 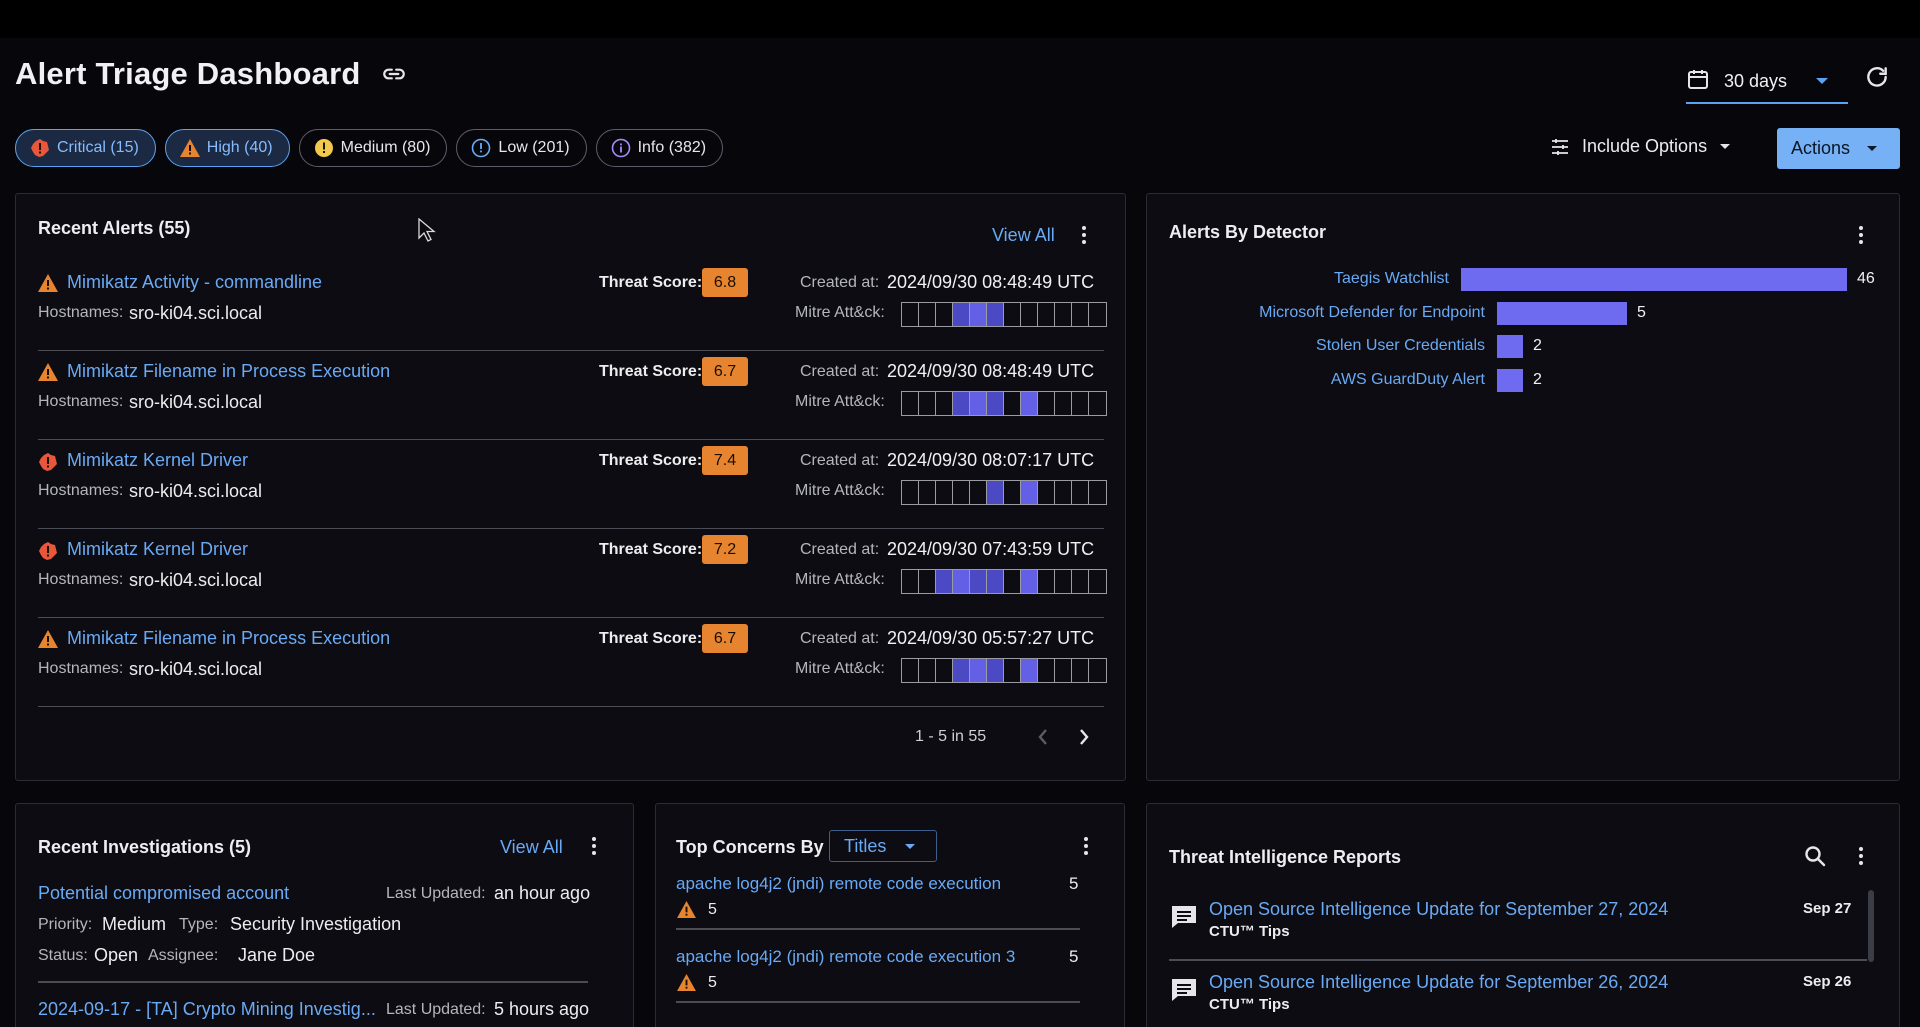 I want to click on caret-down-icon, so click(x=1725, y=146).